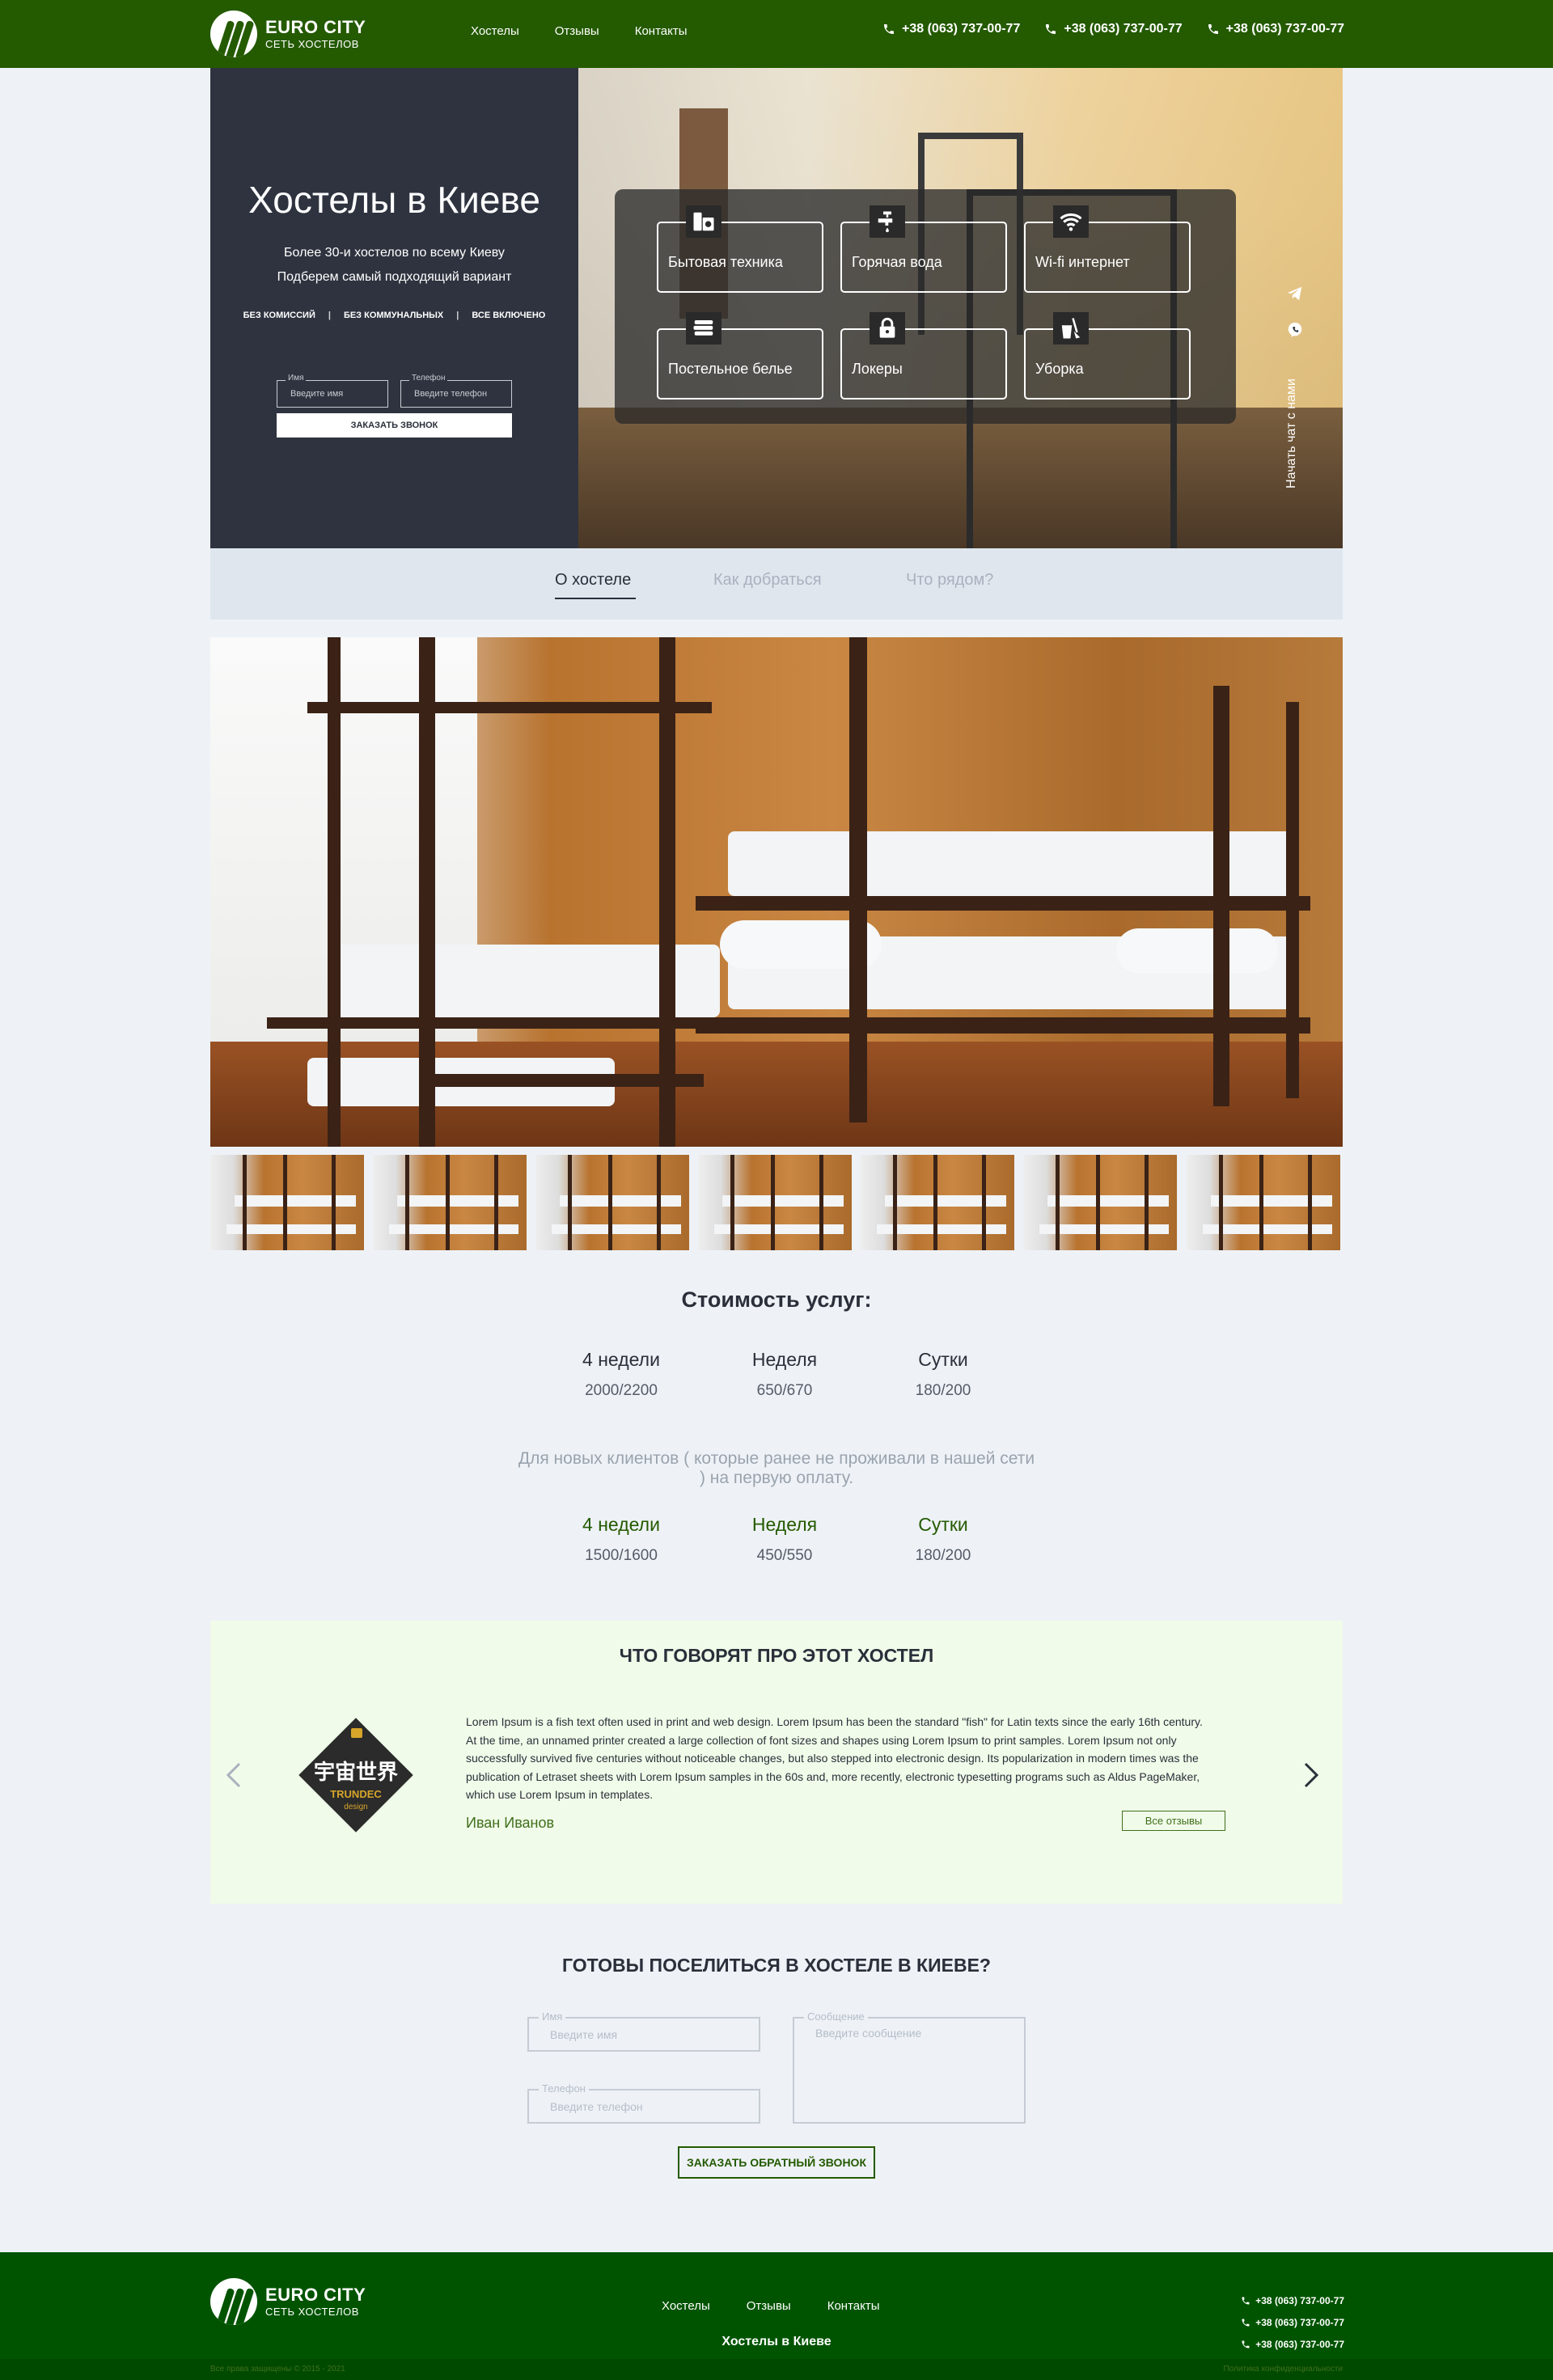  Describe the element at coordinates (888, 329) in the screenshot. I see `lock-icon` at that location.